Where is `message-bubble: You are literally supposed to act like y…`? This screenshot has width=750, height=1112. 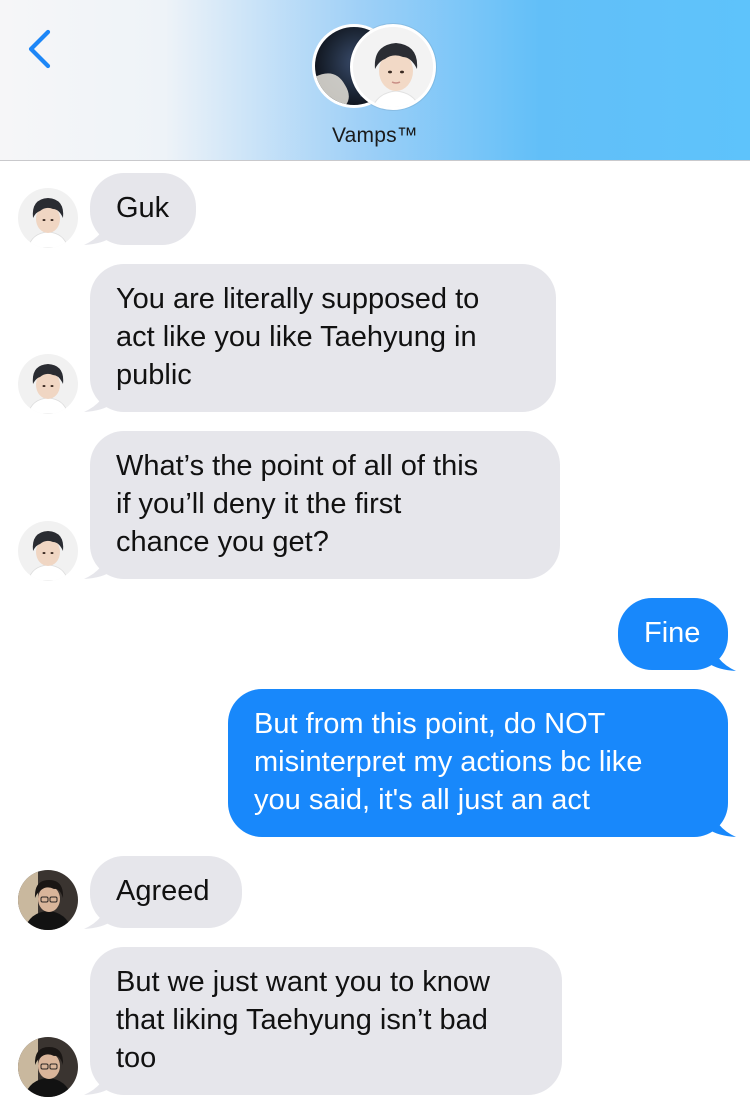 message-bubble: You are literally supposed to act like y… is located at coordinates (323, 338).